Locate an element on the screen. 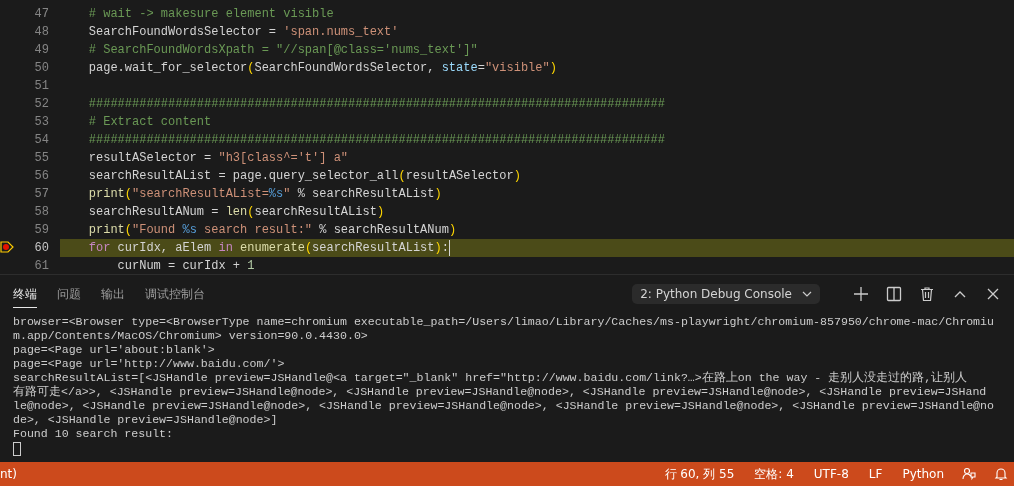 The height and width of the screenshot is (486, 1014). line-number: 61 is located at coordinates (41, 266).